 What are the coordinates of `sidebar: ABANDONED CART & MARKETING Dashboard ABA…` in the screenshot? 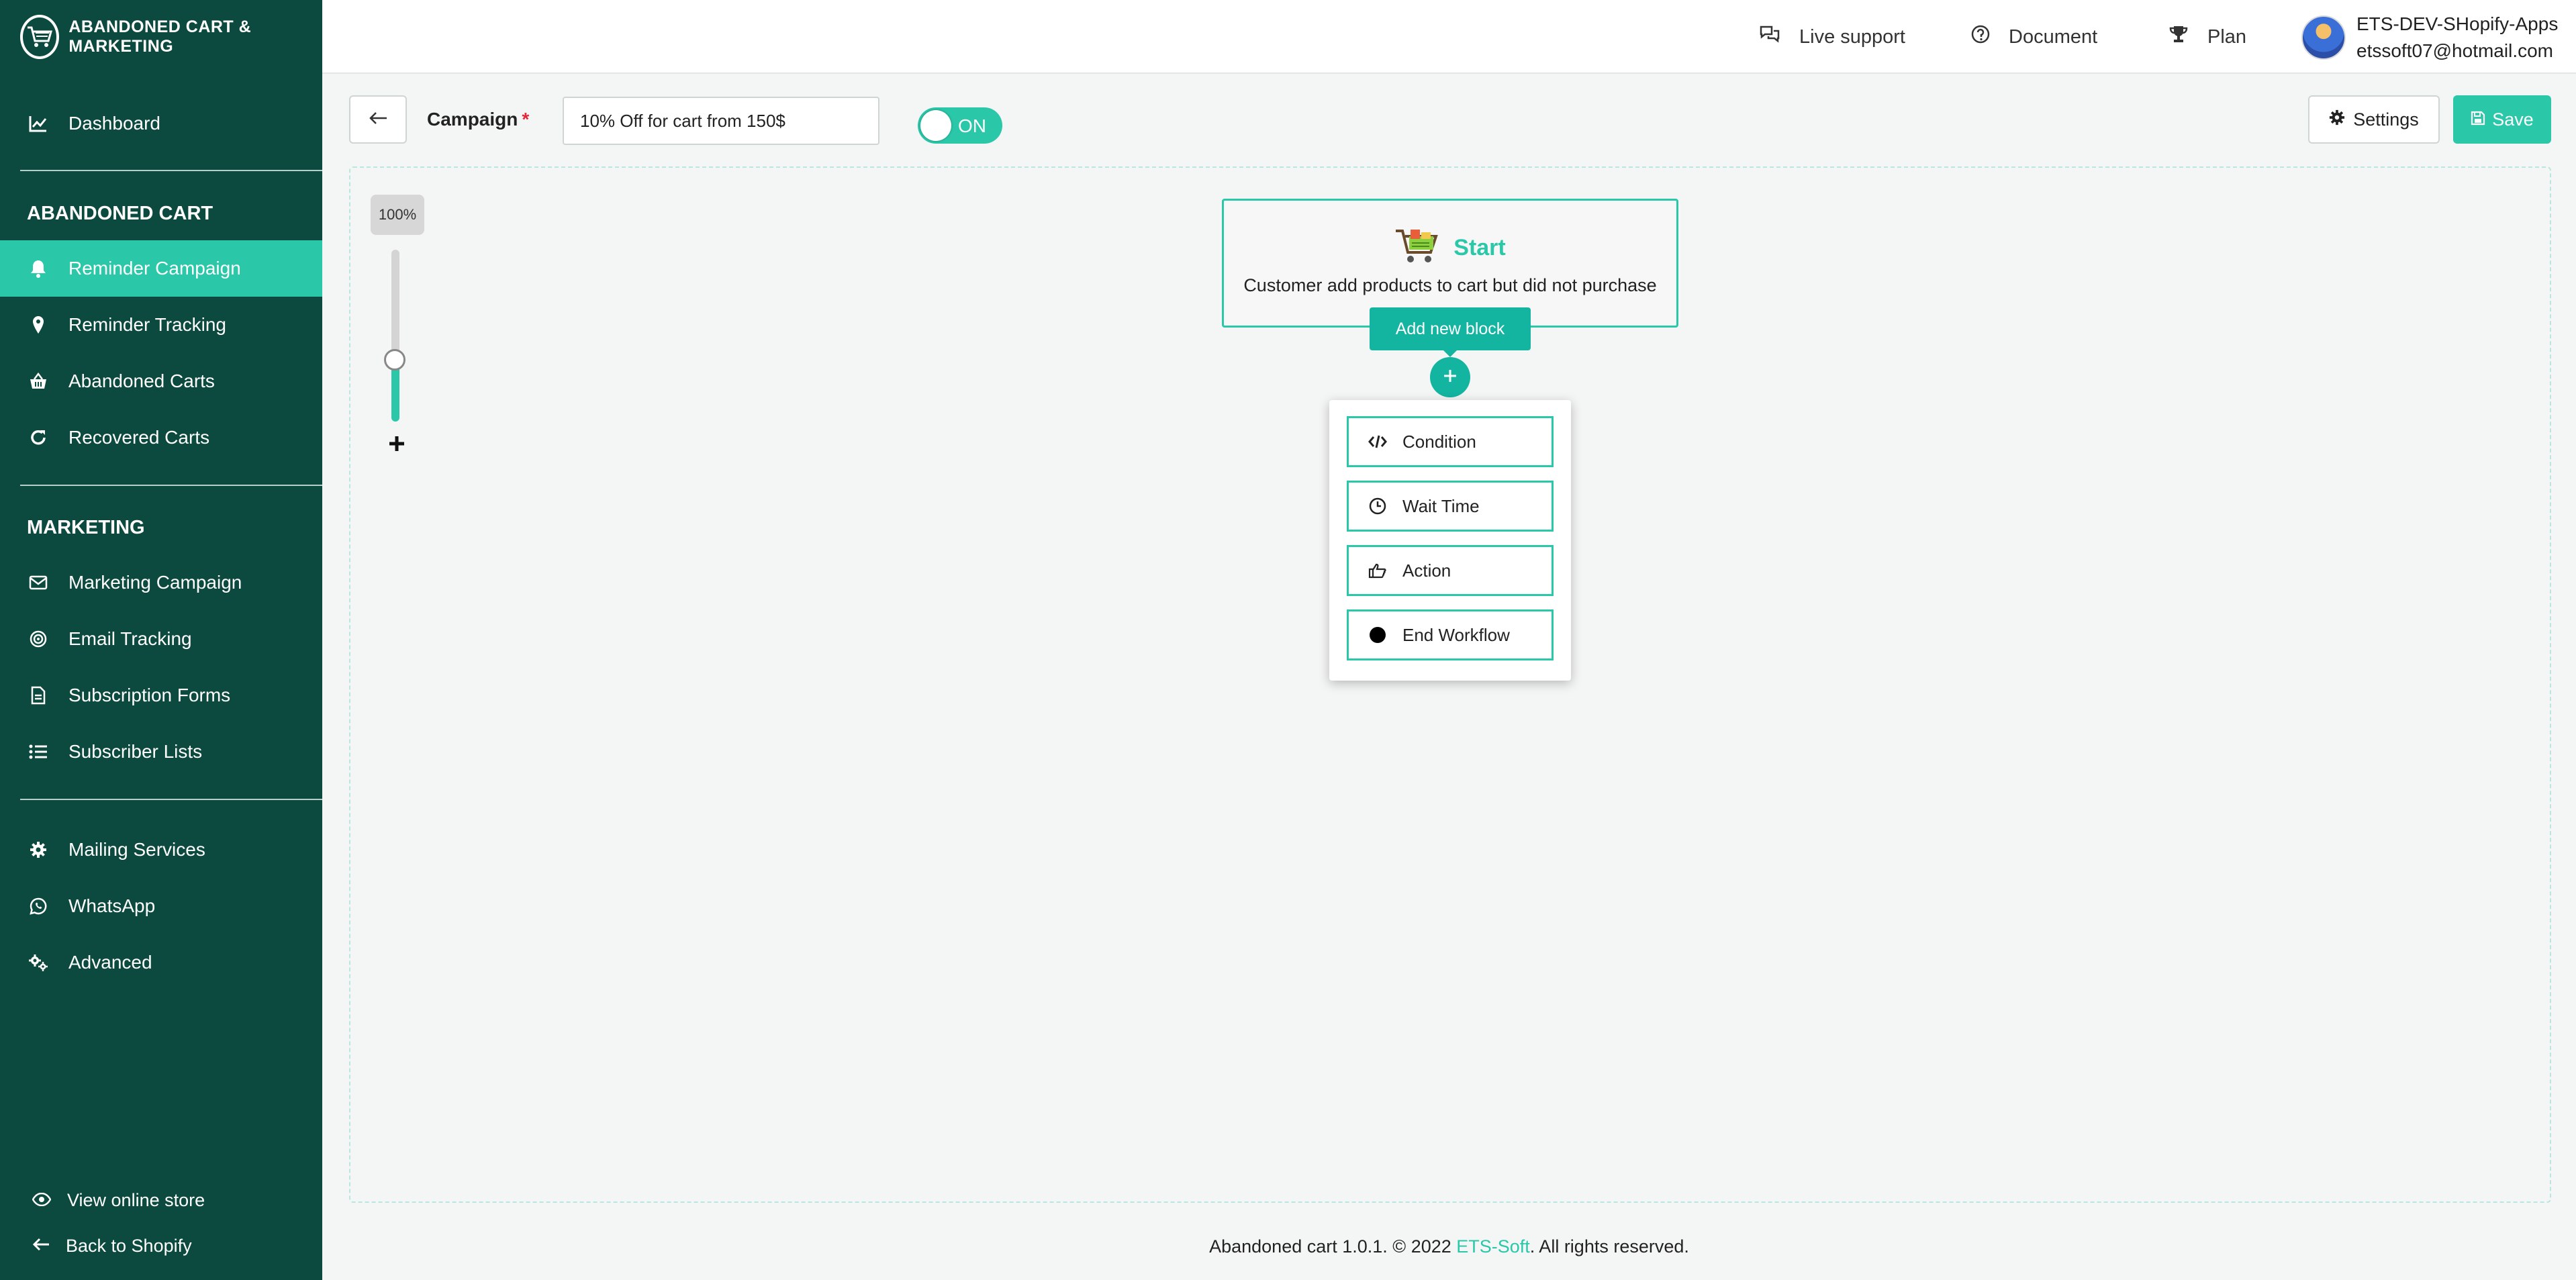 It's located at (161, 640).